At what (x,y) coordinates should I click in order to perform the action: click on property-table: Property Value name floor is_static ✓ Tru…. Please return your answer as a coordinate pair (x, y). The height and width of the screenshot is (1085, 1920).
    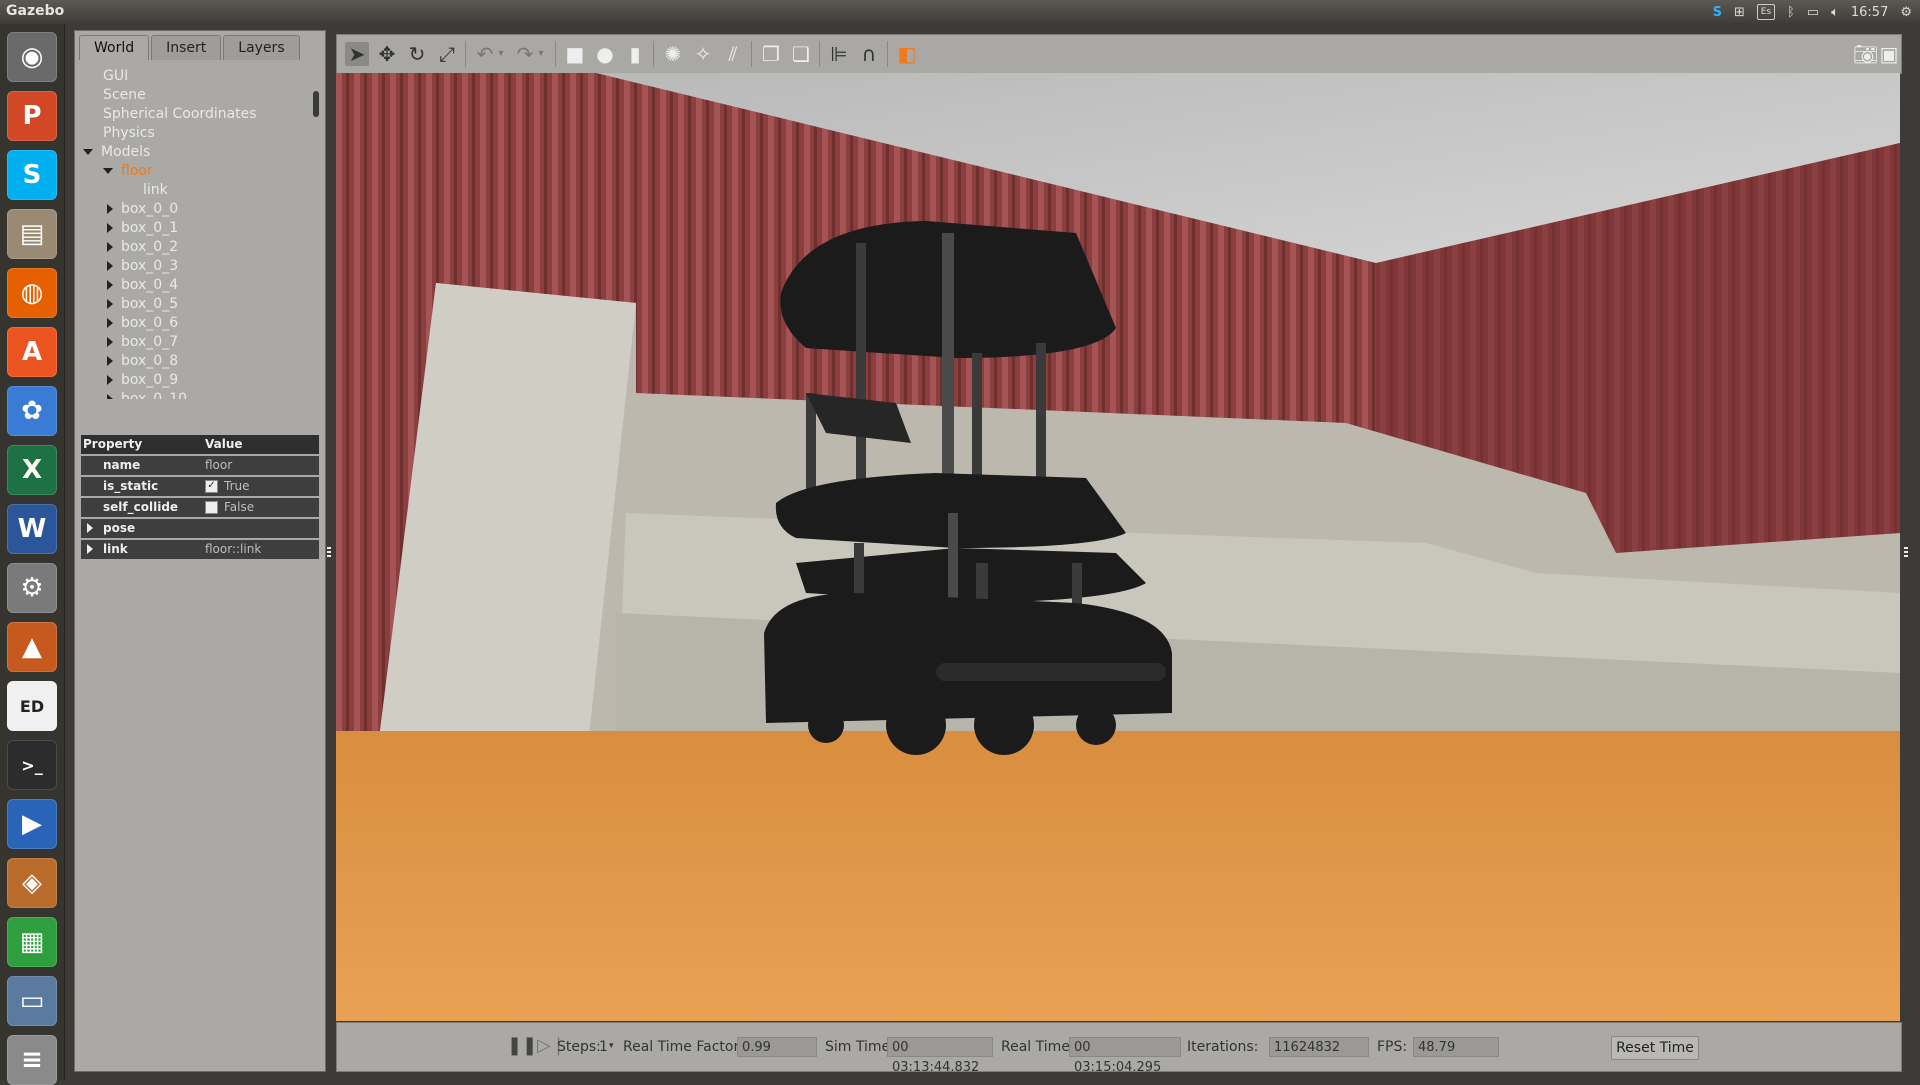
    Looking at the image, I should click on (200, 498).